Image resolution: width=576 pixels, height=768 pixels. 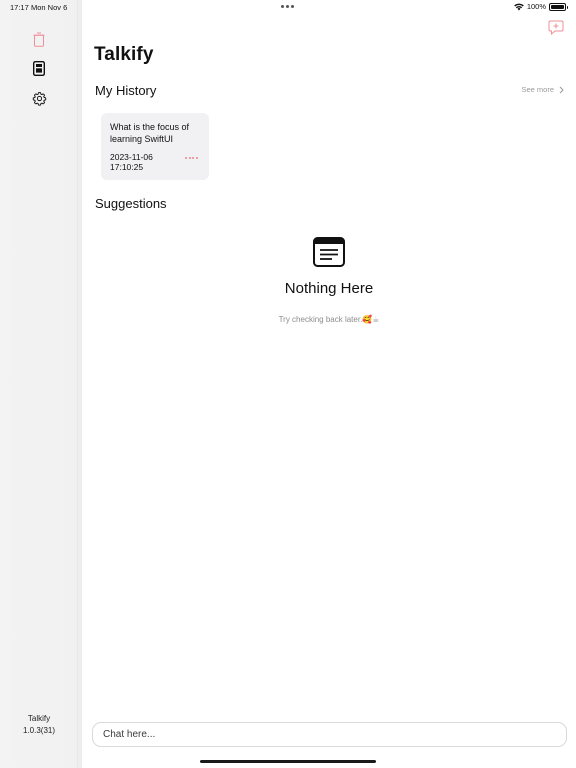 I want to click on history-timestamp: 2023-11-06 17:10:25, so click(x=131, y=162).